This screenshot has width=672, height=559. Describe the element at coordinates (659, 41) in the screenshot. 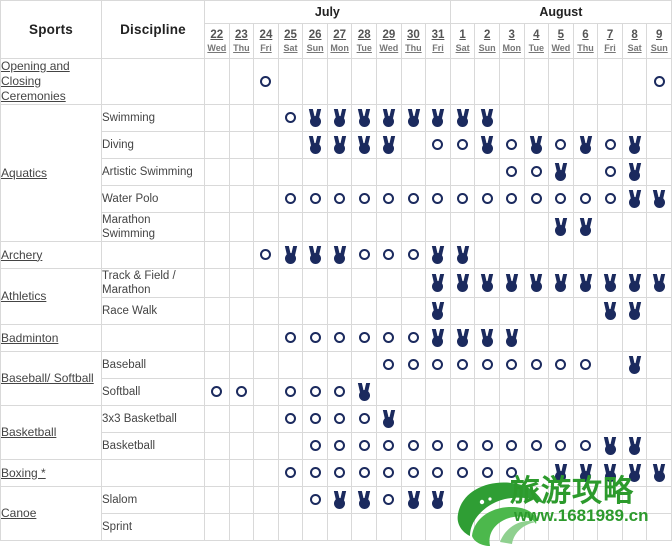

I see `day-header-18: 9 Sun` at that location.